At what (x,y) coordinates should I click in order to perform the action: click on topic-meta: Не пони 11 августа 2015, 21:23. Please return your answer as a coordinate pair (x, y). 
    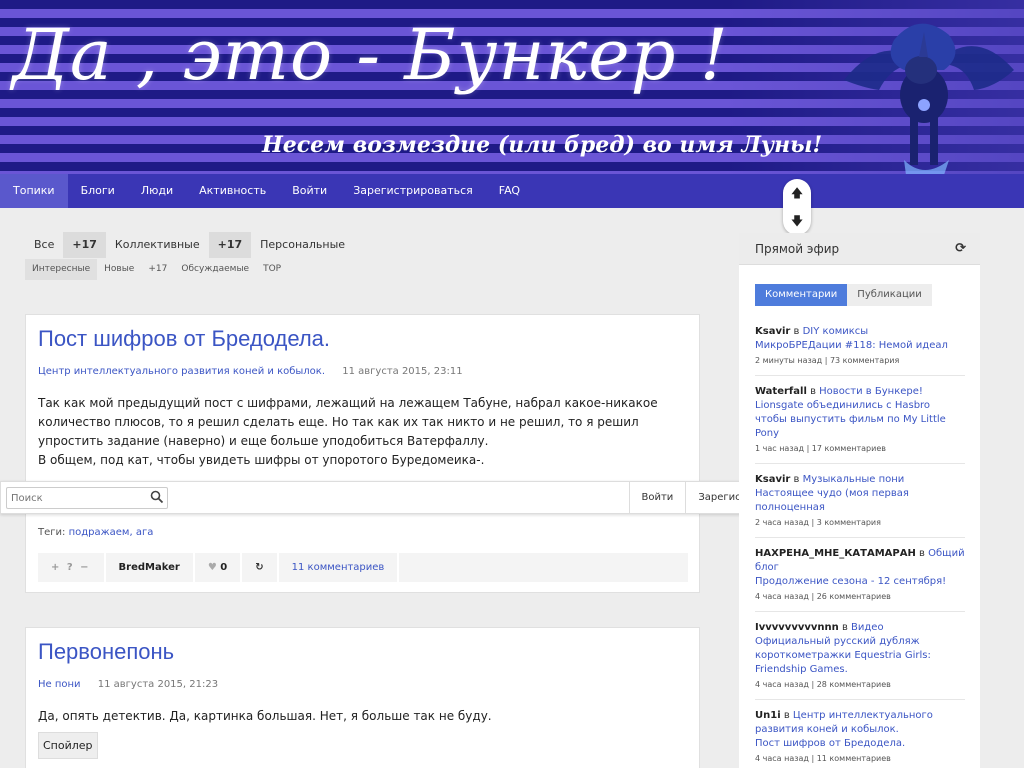
    Looking at the image, I should click on (362, 684).